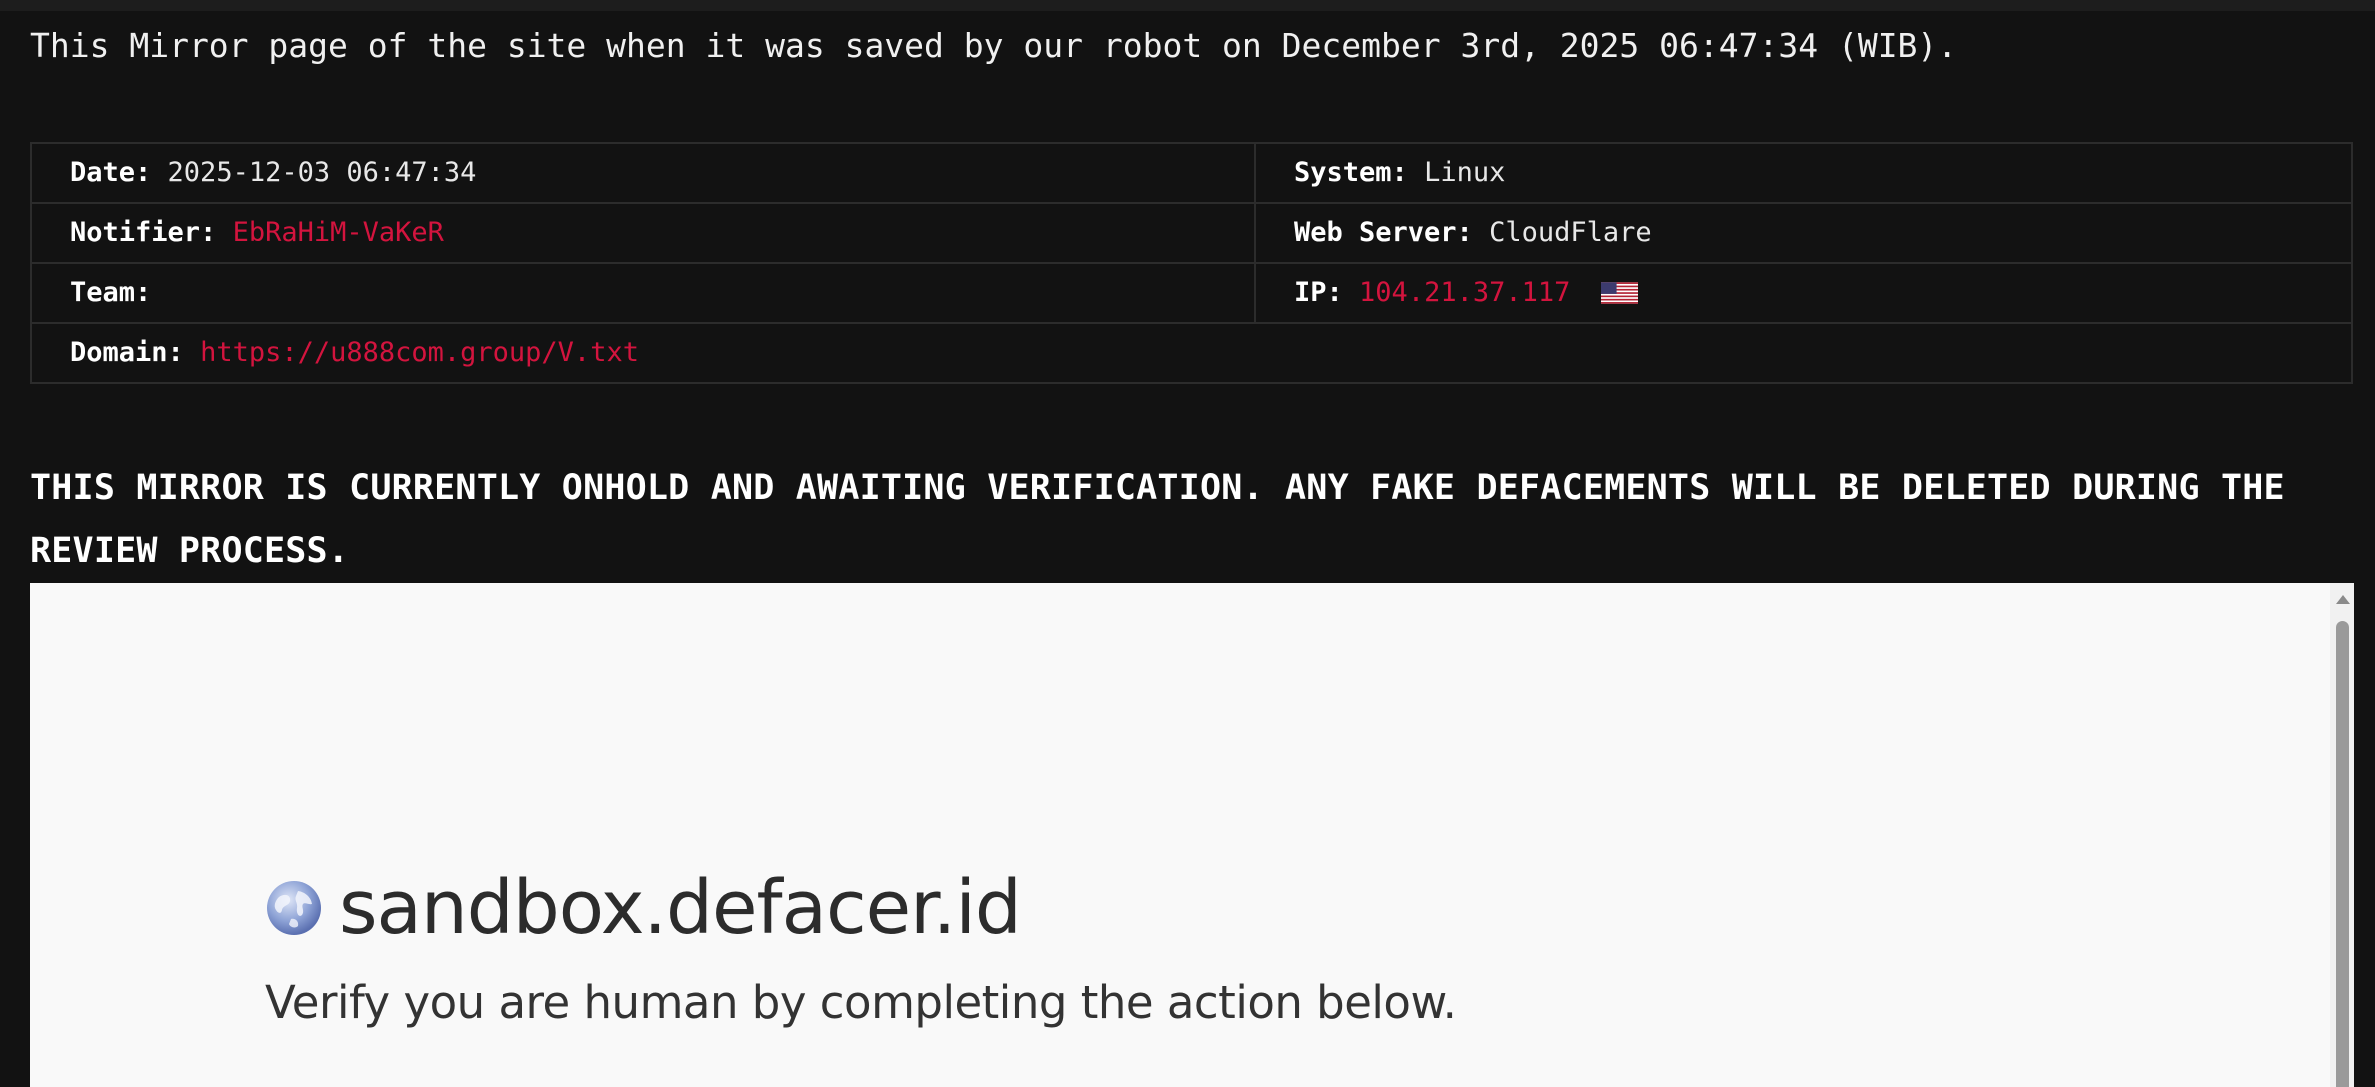 The image size is (2375, 1087). Describe the element at coordinates (1318, 292) in the screenshot. I see `ip-label: IP:` at that location.